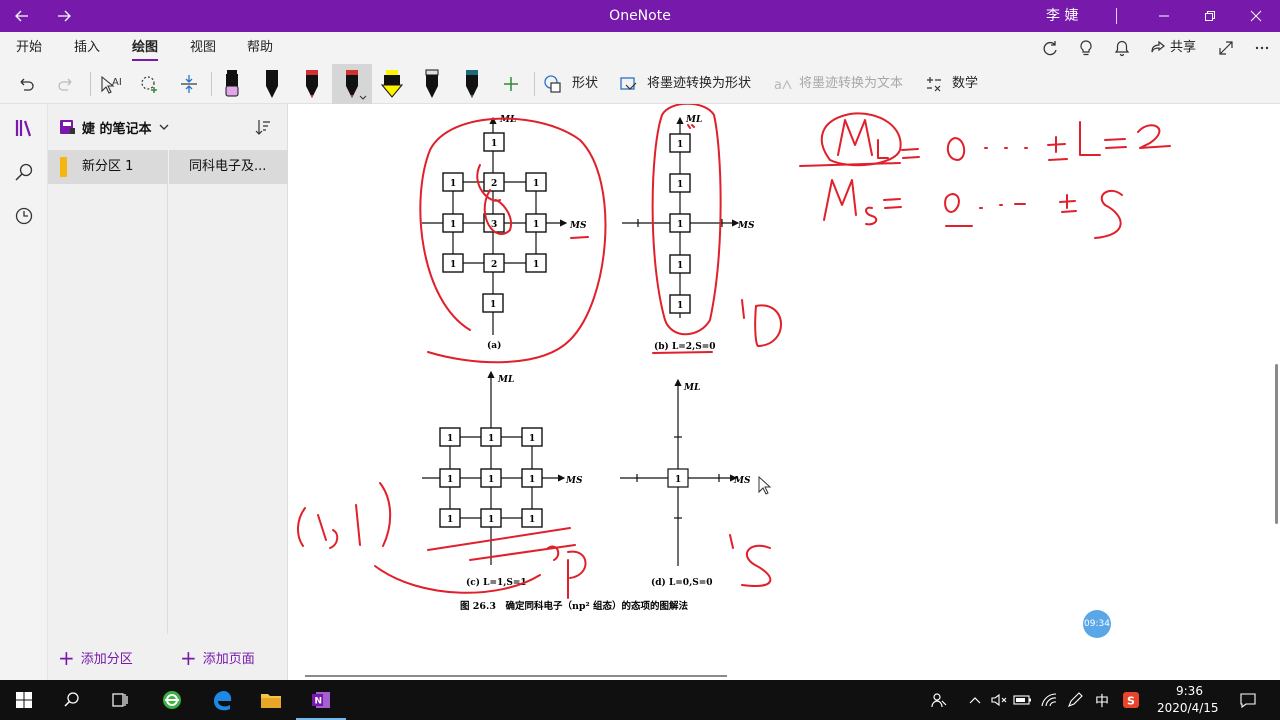 Image resolution: width=1280 pixels, height=720 pixels. I want to click on ribbon-tabs: 开始 插入 绘图 视图 帮助 共享, so click(640, 48).